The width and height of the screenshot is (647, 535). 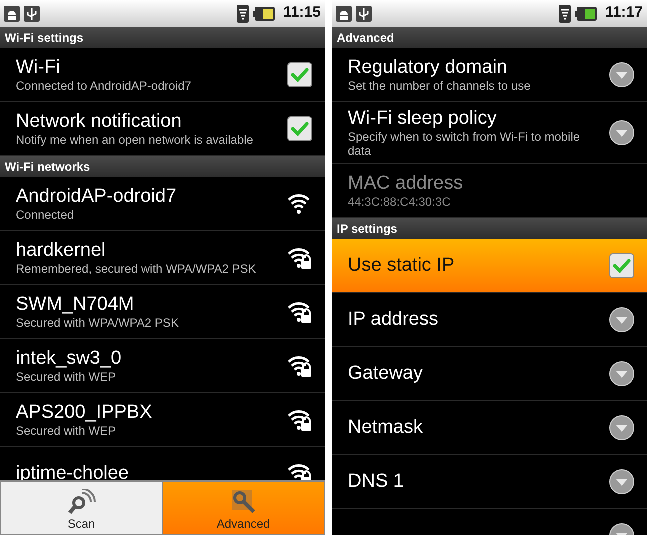 What do you see at coordinates (135, 140) in the screenshot?
I see `row-subtitle: Notify me when an open network is available` at bounding box center [135, 140].